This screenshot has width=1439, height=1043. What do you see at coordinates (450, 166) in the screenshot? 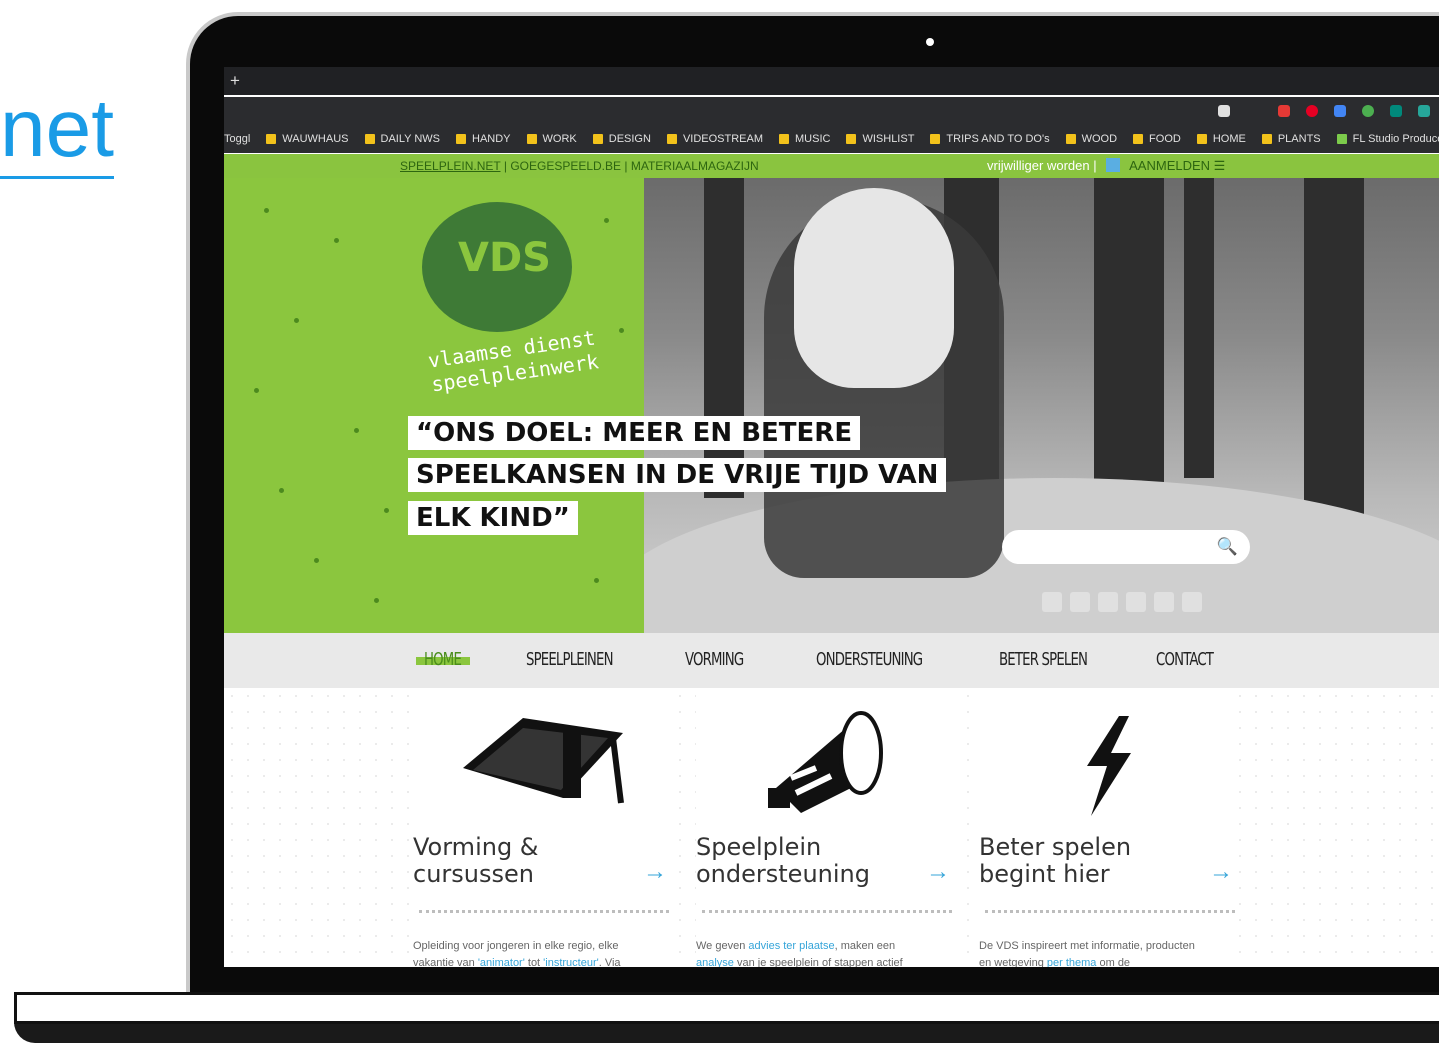
I see `link-speelplein: SPEELPLEIN.NET` at bounding box center [450, 166].